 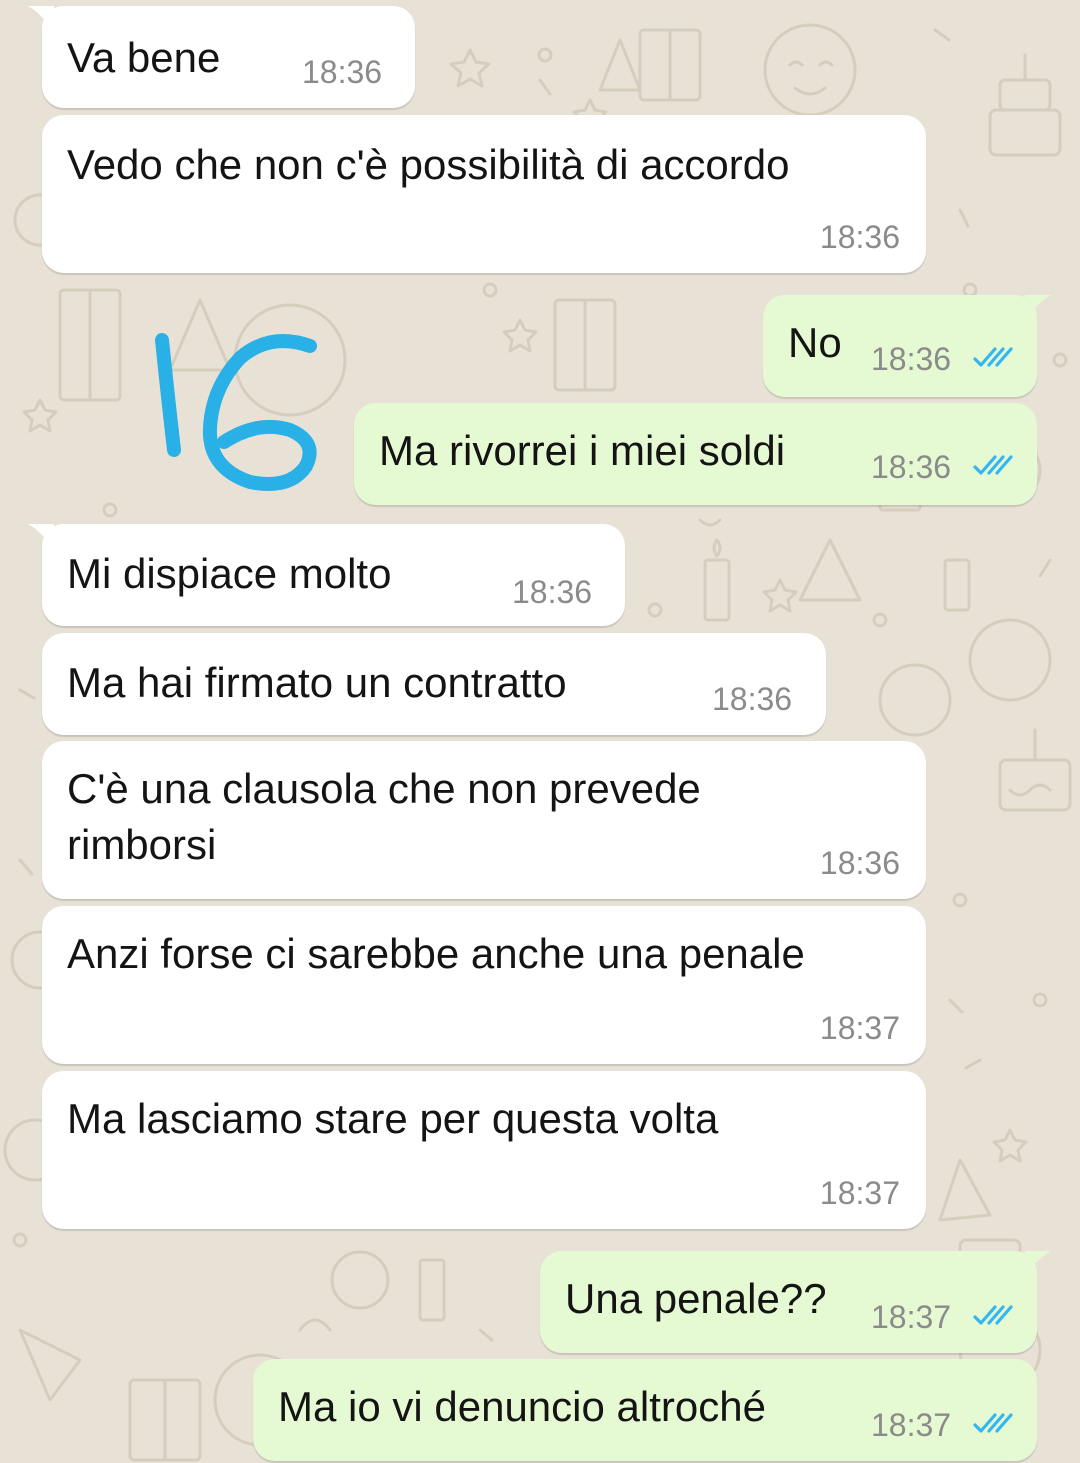 I want to click on message-text: No, so click(x=815, y=342).